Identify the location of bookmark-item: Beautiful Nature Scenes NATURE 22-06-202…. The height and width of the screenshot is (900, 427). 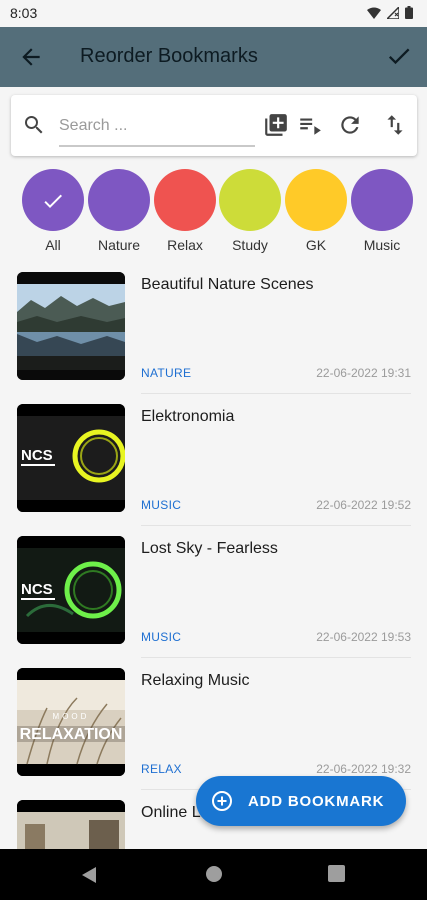
(213, 328).